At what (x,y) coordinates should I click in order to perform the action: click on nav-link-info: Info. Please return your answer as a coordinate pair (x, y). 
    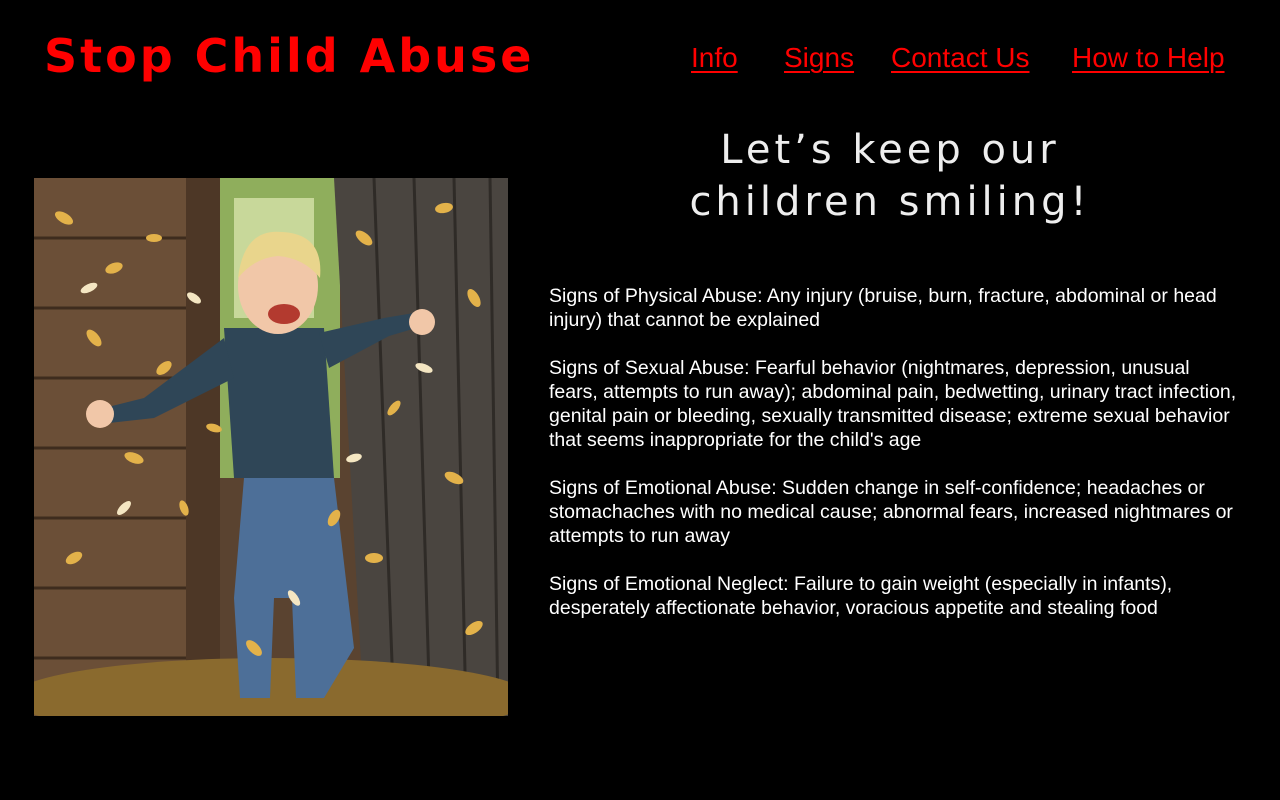
    Looking at the image, I should click on (714, 58).